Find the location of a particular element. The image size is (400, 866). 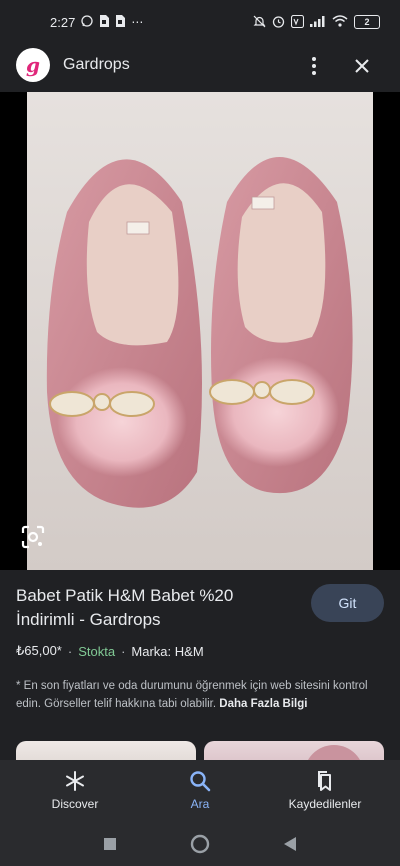

google-lens-button is located at coordinates (33, 537).